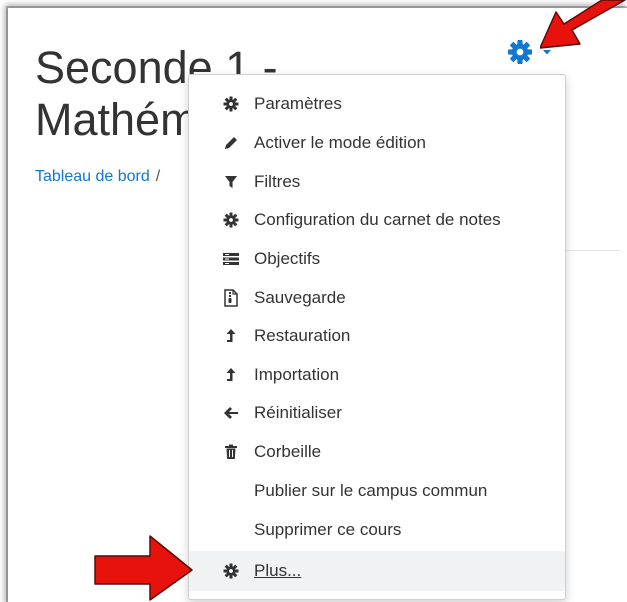 This screenshot has width=627, height=602. Describe the element at coordinates (377, 104) in the screenshot. I see `menu-item-parametres: Paramètres` at that location.